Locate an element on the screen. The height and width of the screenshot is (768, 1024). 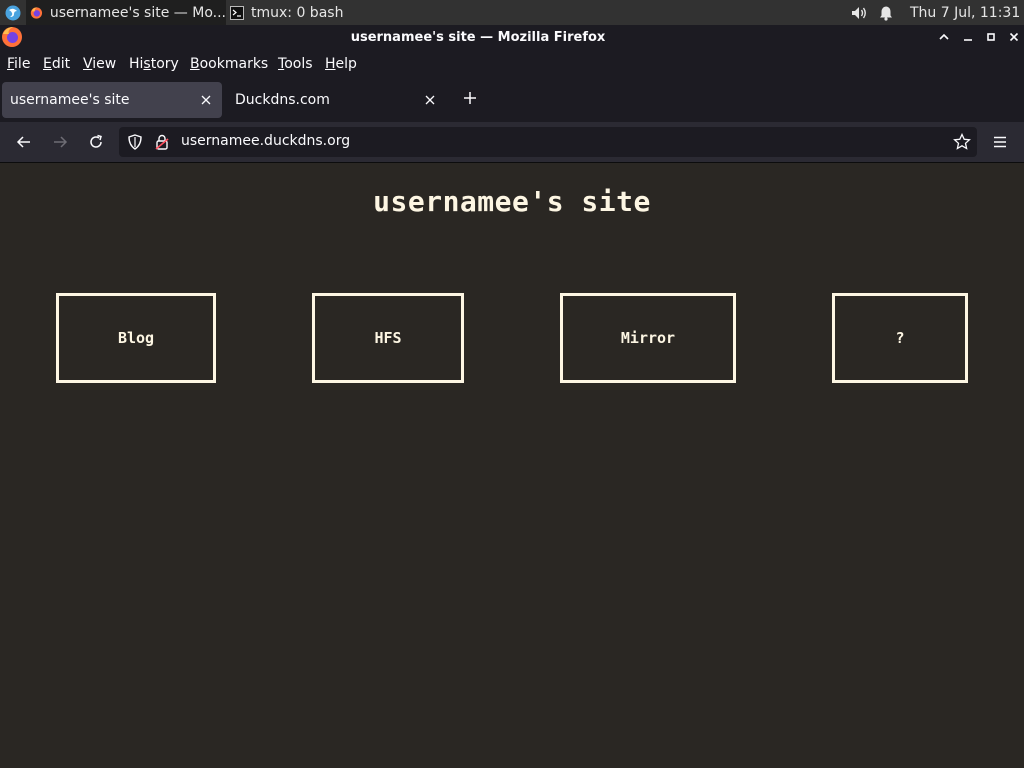
taskbar-terminal: tmux: 0 bash is located at coordinates (301, 12).